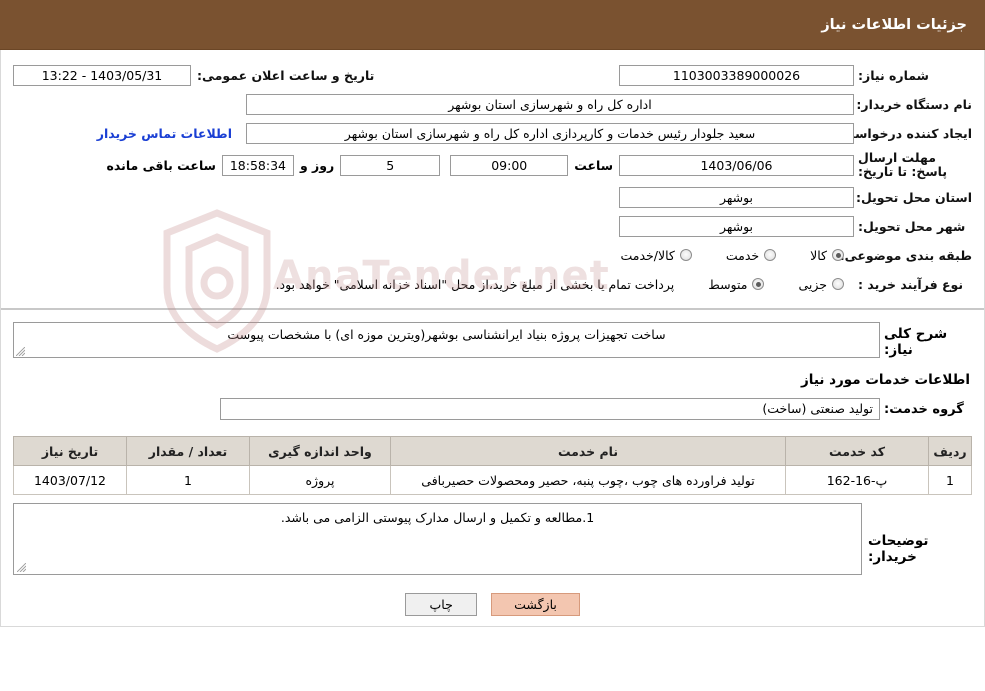 The image size is (985, 691). Describe the element at coordinates (857, 480) in the screenshot. I see `cell-code: پ-16-162` at that location.